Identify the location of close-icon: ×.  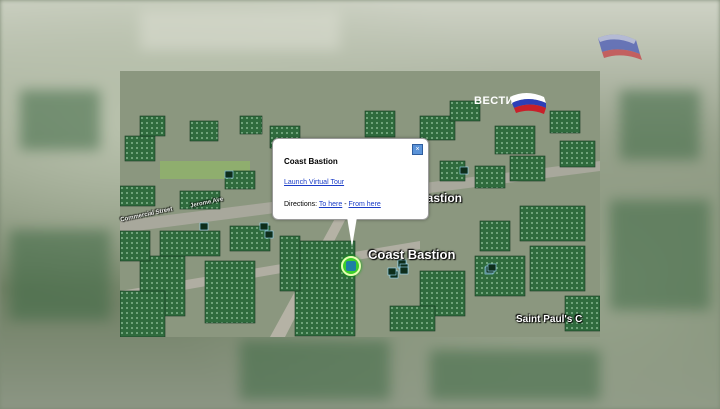
(417, 149).